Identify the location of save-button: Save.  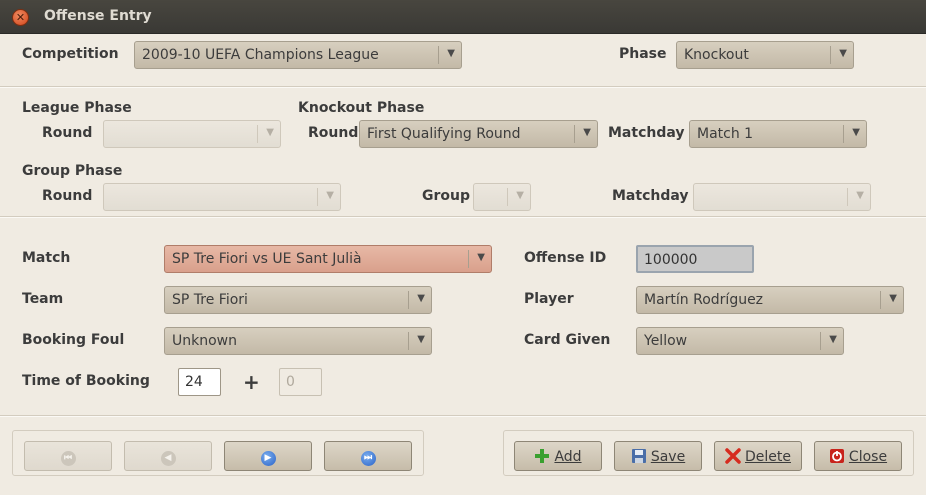
(658, 456).